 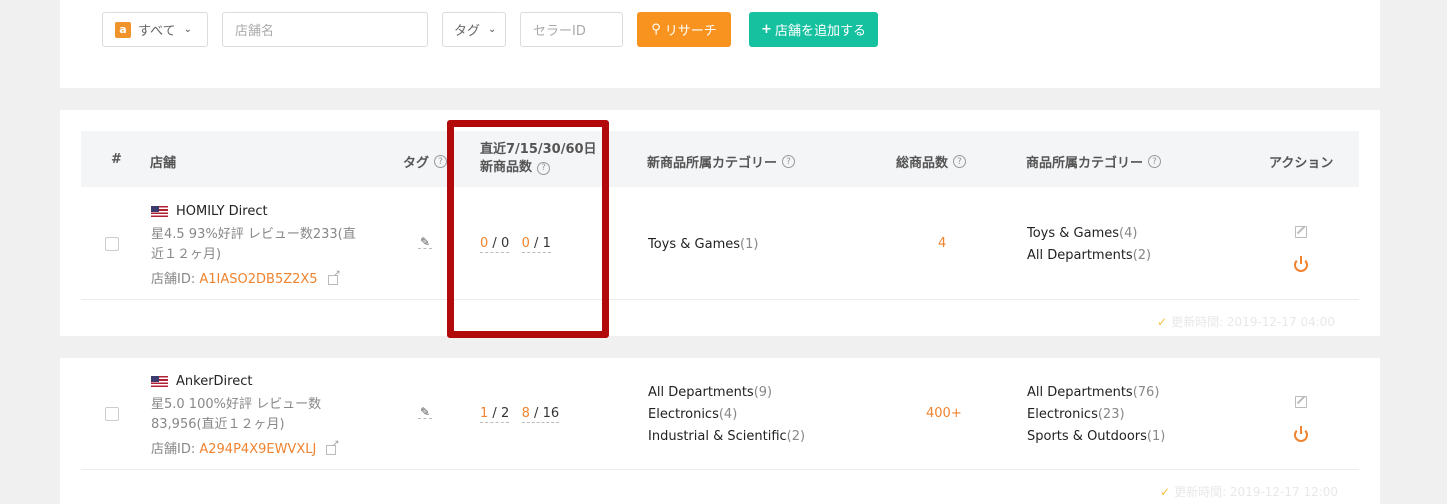 What do you see at coordinates (763, 392) in the screenshot?
I see `category-count: (9)` at bounding box center [763, 392].